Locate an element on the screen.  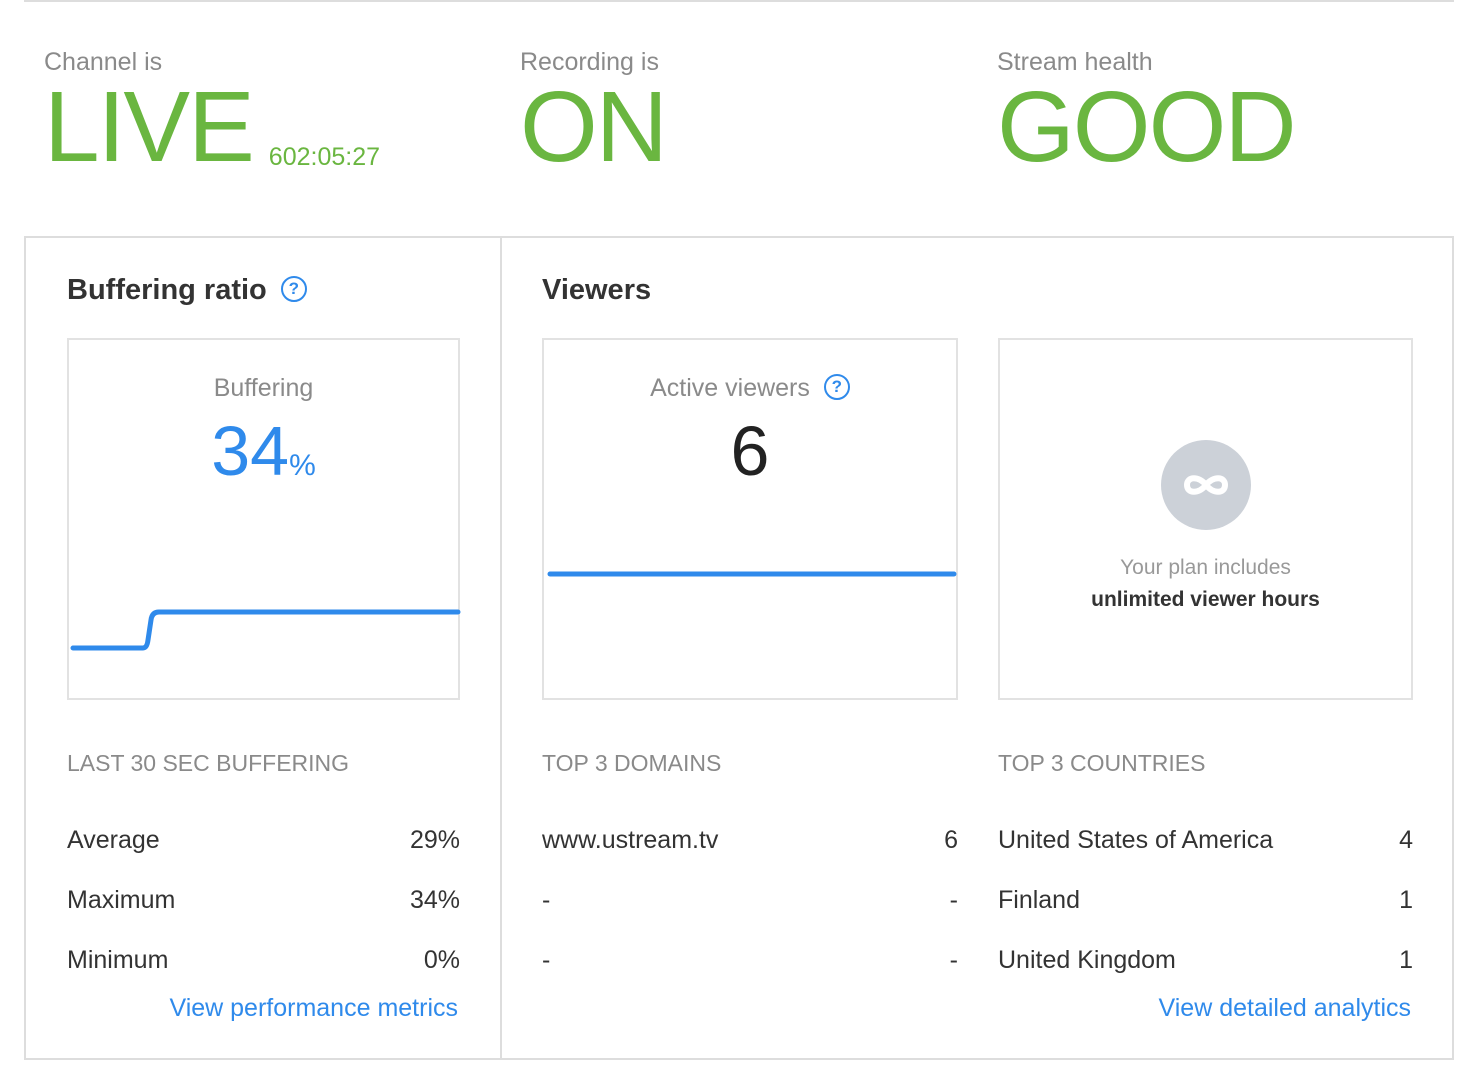
view-performance-metrics-link: View performance metrics is located at coordinates (313, 1008).